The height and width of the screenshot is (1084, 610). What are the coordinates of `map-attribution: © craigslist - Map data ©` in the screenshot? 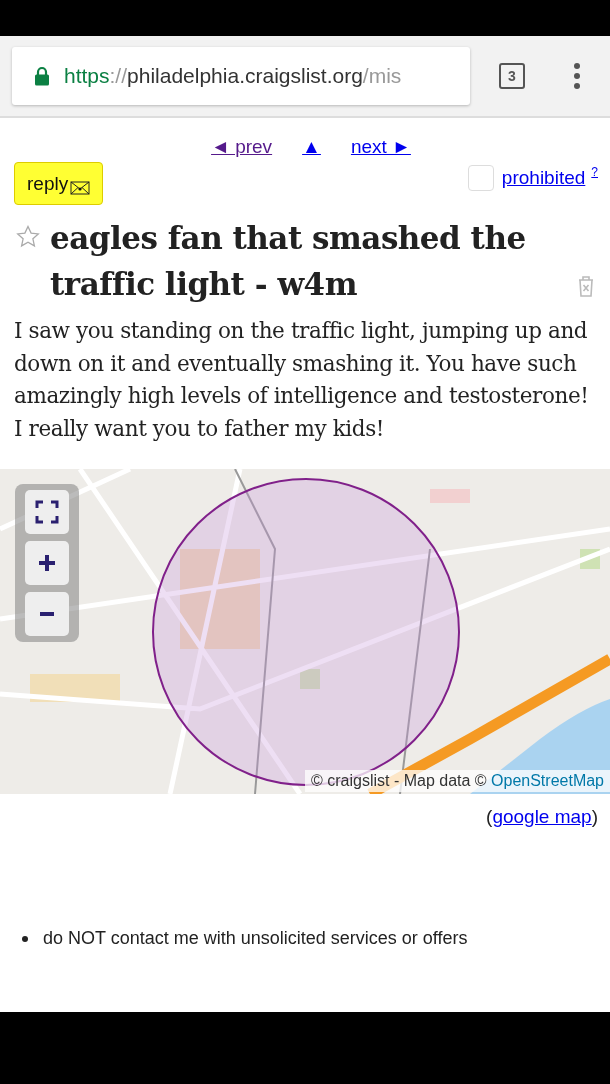 It's located at (399, 780).